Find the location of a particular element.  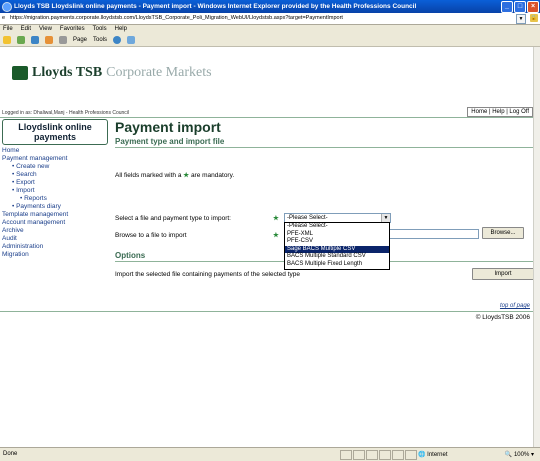

mandatory-note-post: are mandatory. is located at coordinates (212, 175).